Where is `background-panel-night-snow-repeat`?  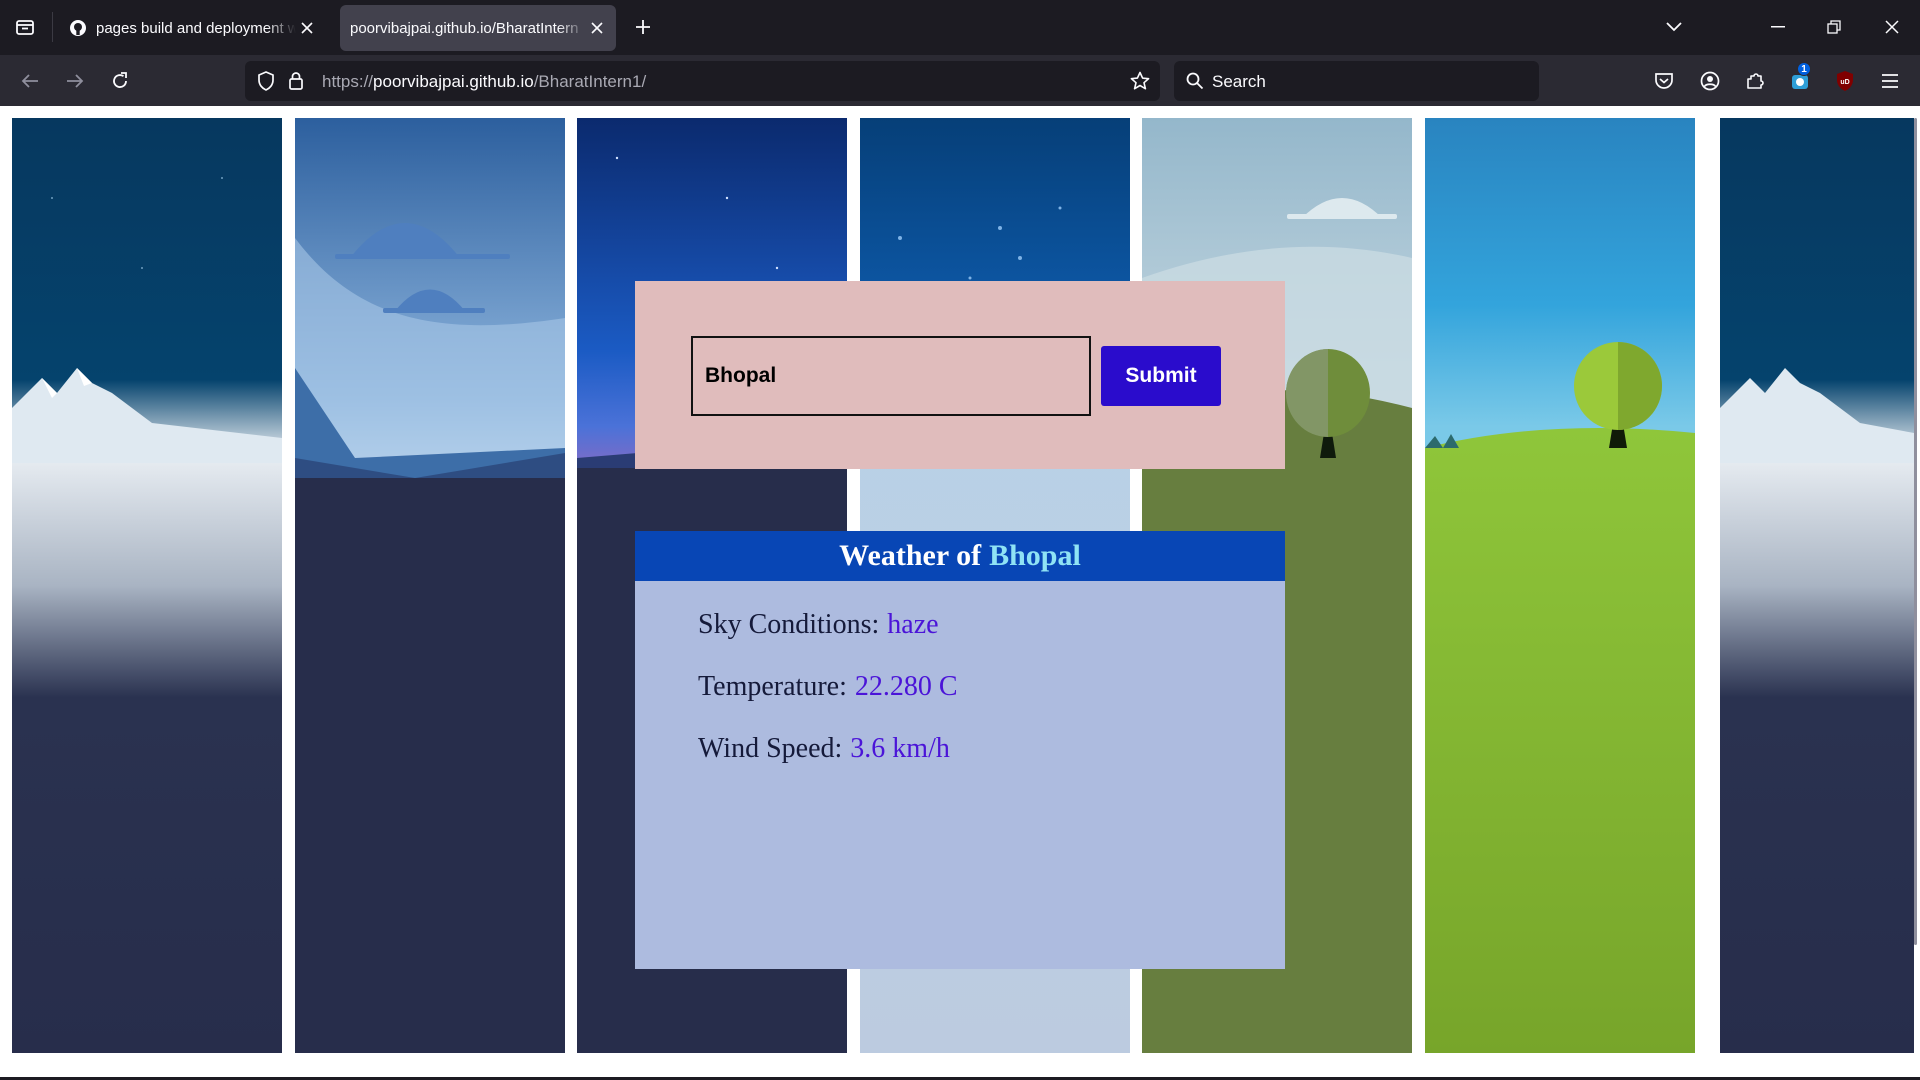
background-panel-night-snow-repeat is located at coordinates (1817, 585).